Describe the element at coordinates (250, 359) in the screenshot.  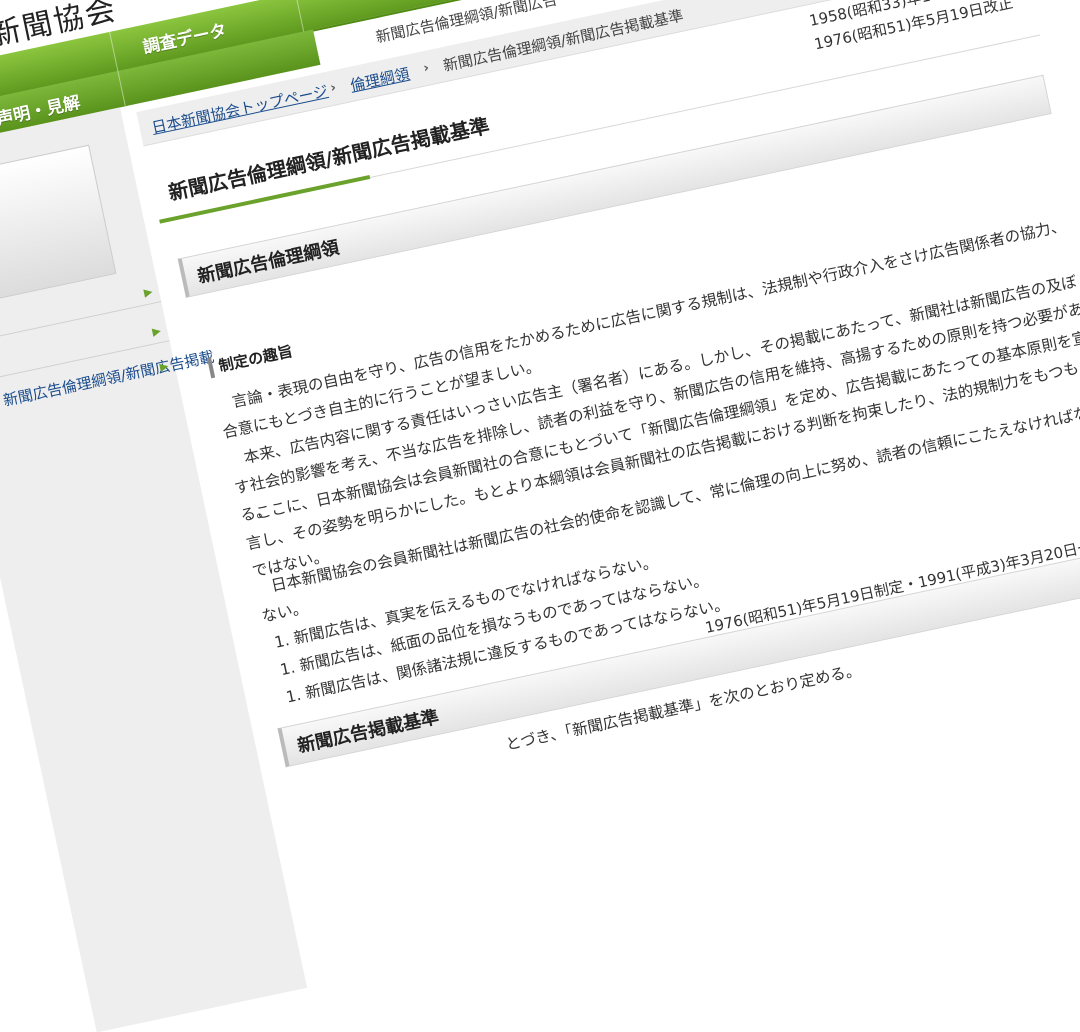
I see `subsection-title-purpose: 制定の趣旨` at that location.